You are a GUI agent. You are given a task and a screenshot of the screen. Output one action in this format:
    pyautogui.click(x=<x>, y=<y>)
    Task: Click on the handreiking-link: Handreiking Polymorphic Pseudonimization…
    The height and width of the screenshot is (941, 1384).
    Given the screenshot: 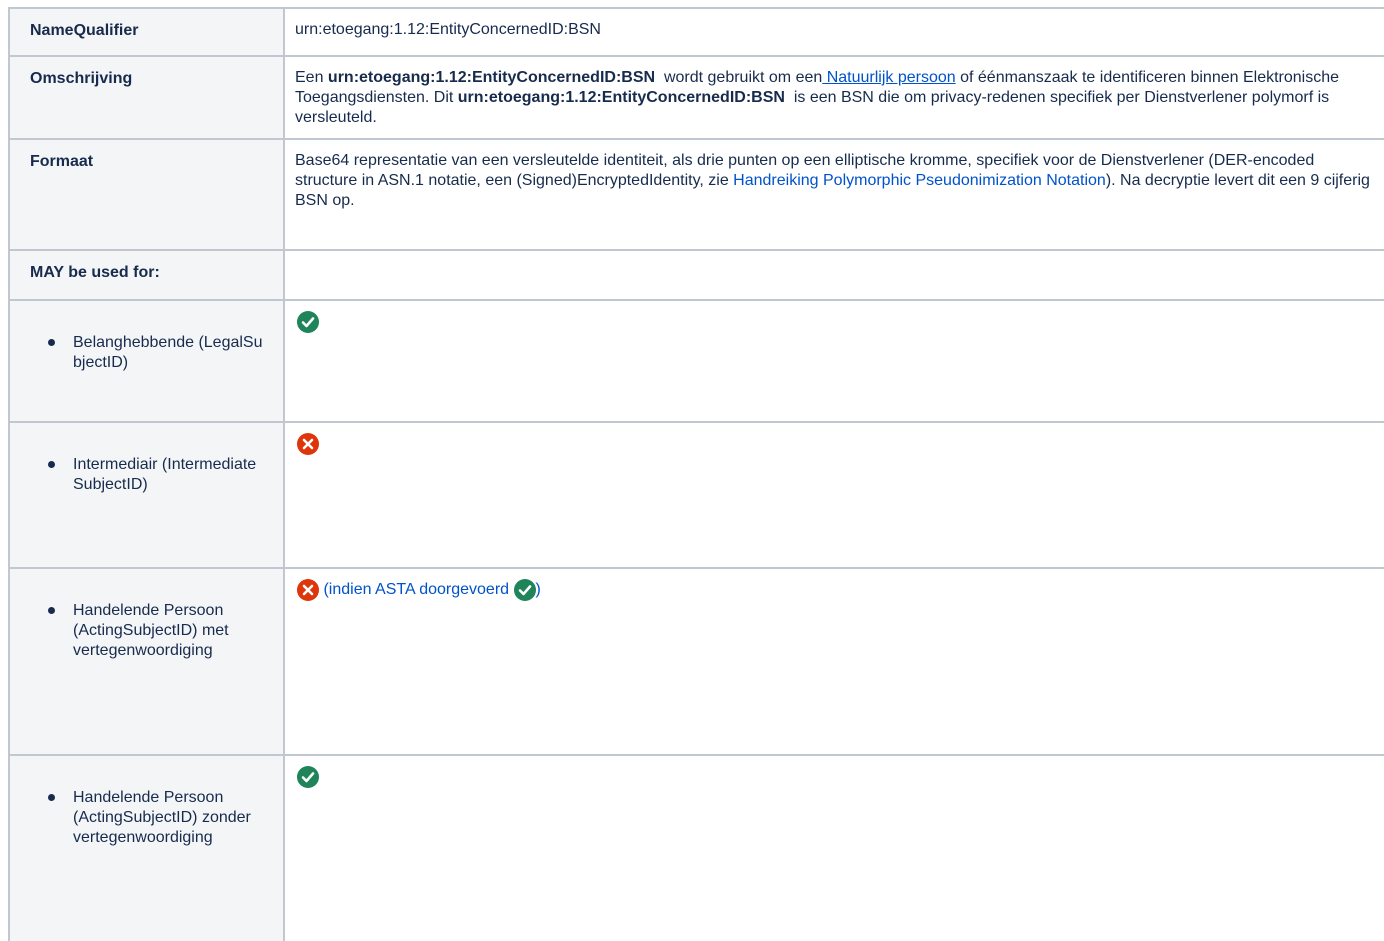 What is the action you would take?
    pyautogui.click(x=919, y=180)
    